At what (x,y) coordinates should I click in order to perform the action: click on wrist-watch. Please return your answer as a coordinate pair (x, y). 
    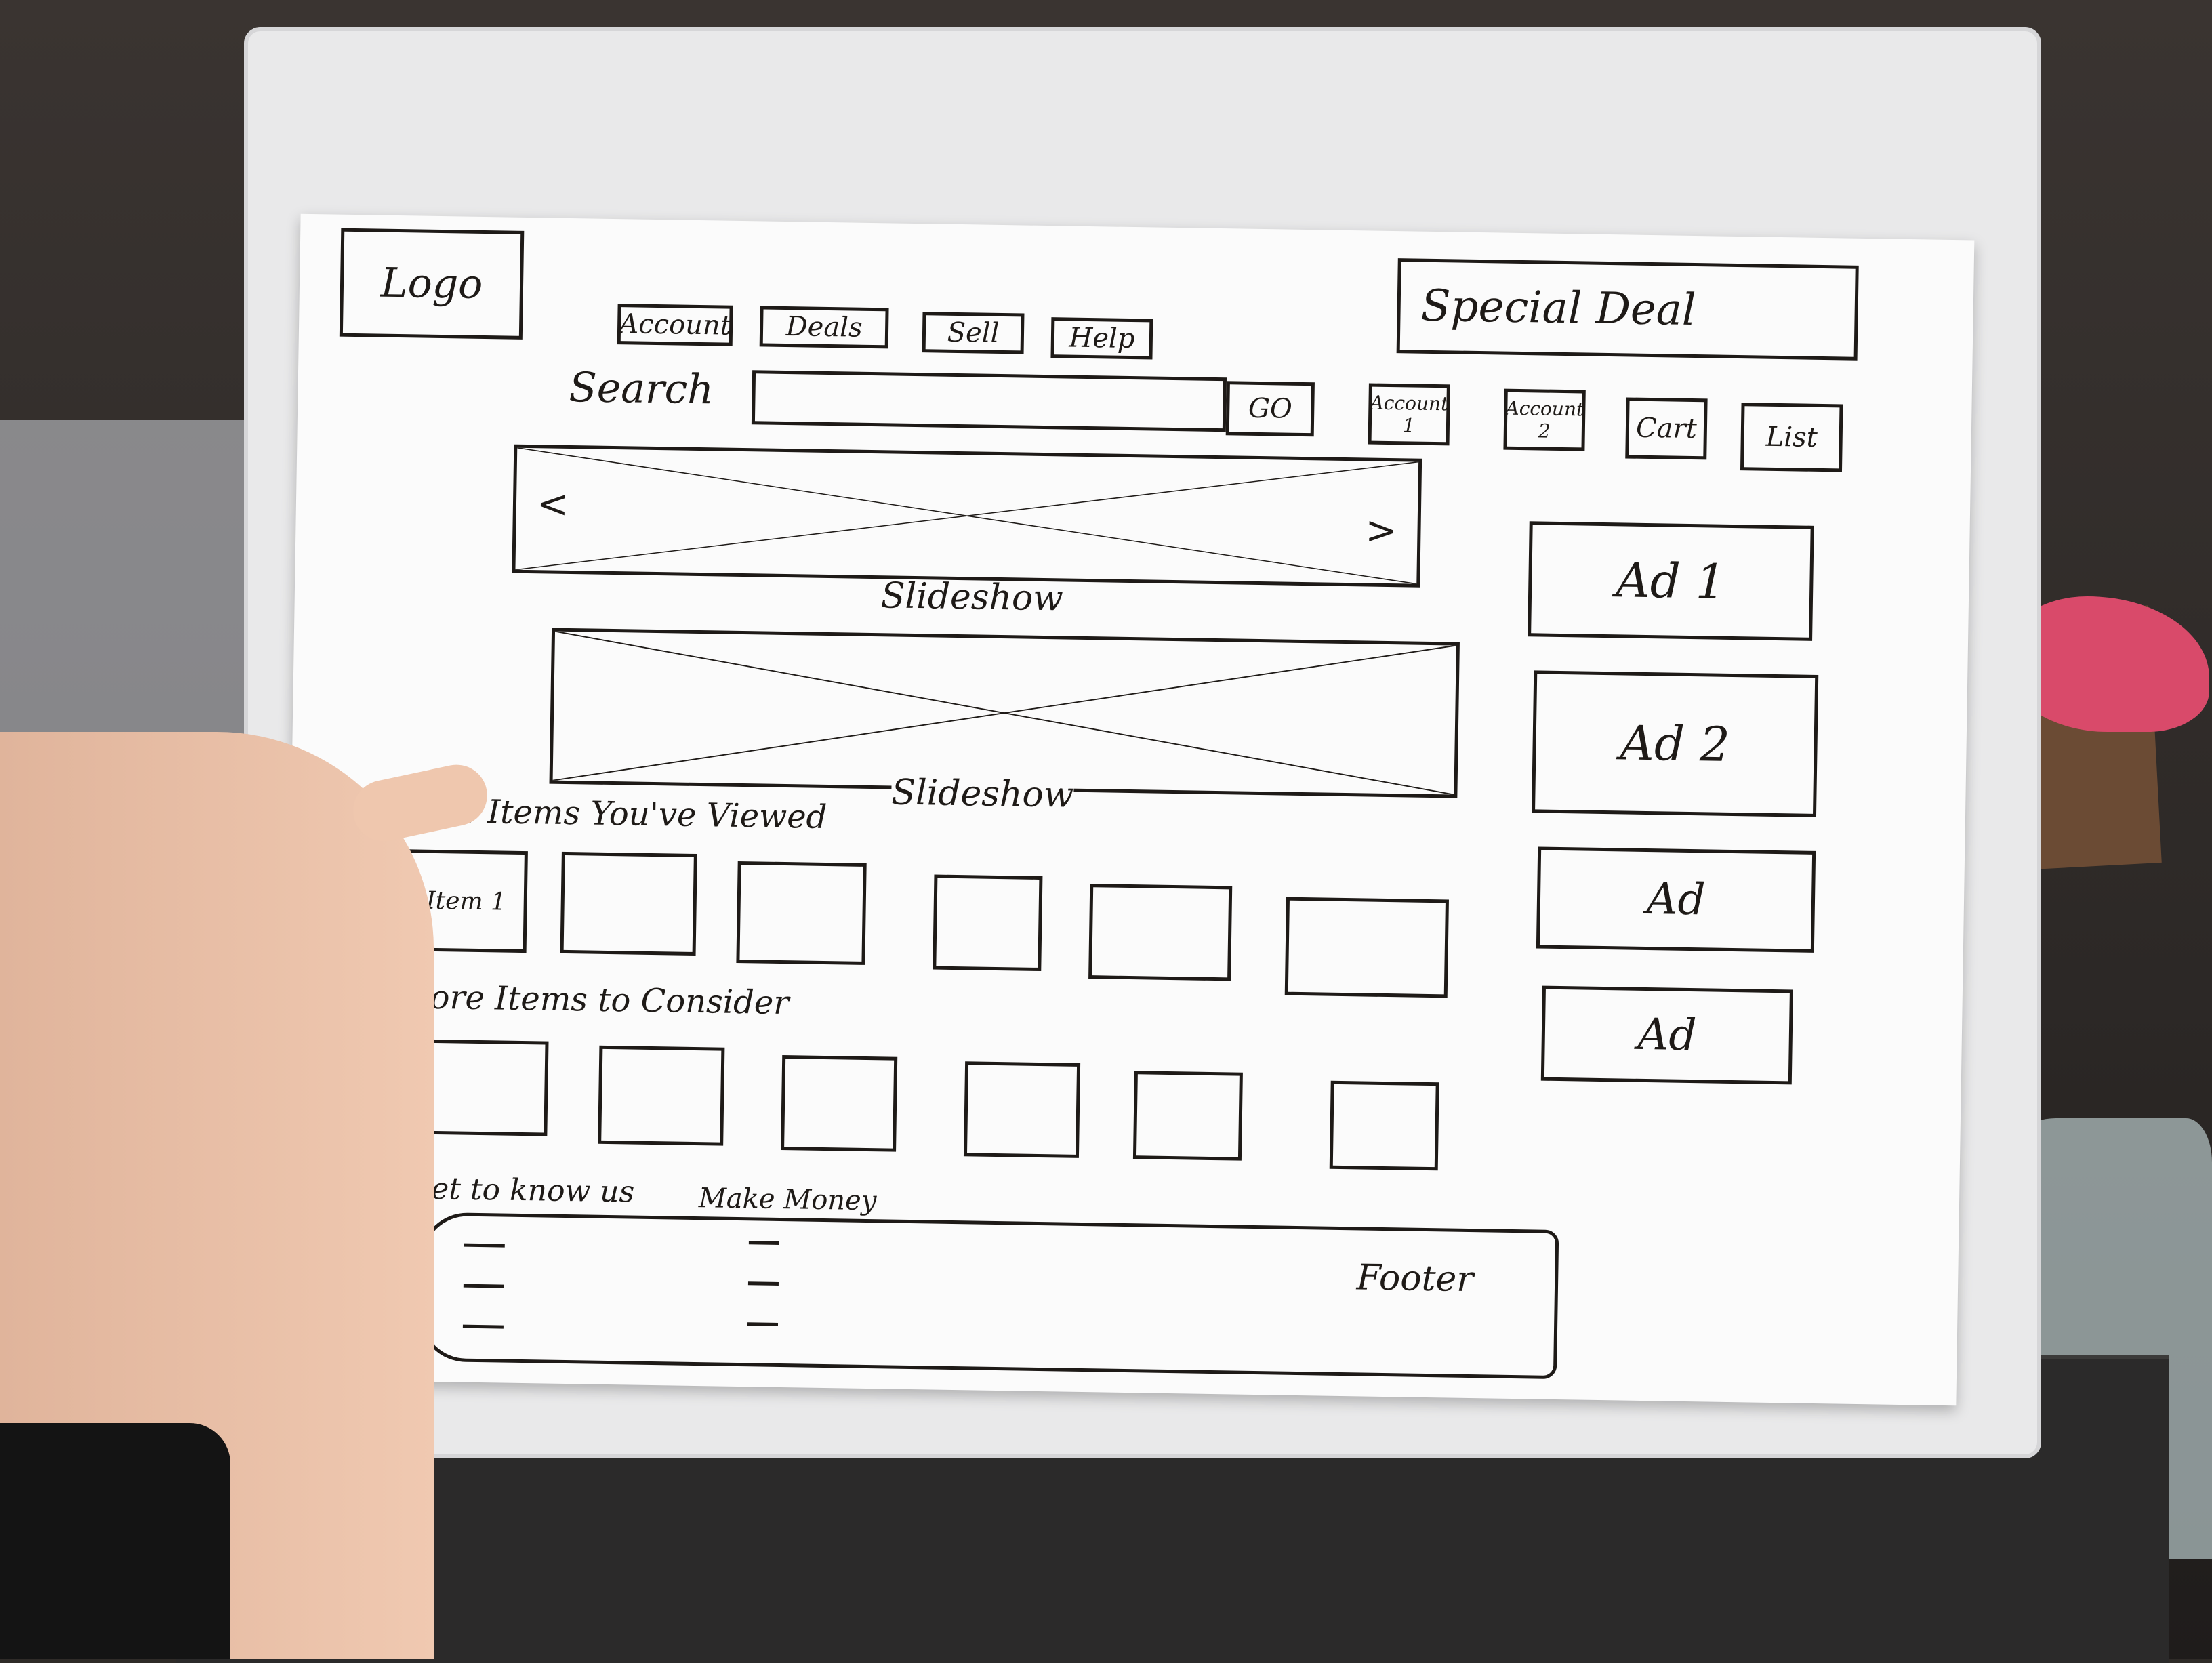
    Looking at the image, I should click on (115, 1541).